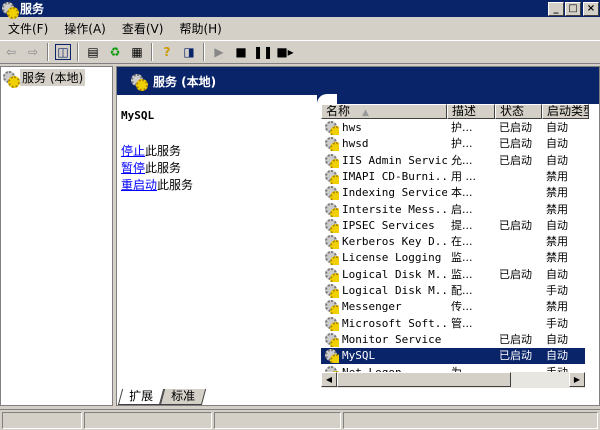 The image size is (600, 430). Describe the element at coordinates (591, 9) in the screenshot. I see `close-button: ×` at that location.